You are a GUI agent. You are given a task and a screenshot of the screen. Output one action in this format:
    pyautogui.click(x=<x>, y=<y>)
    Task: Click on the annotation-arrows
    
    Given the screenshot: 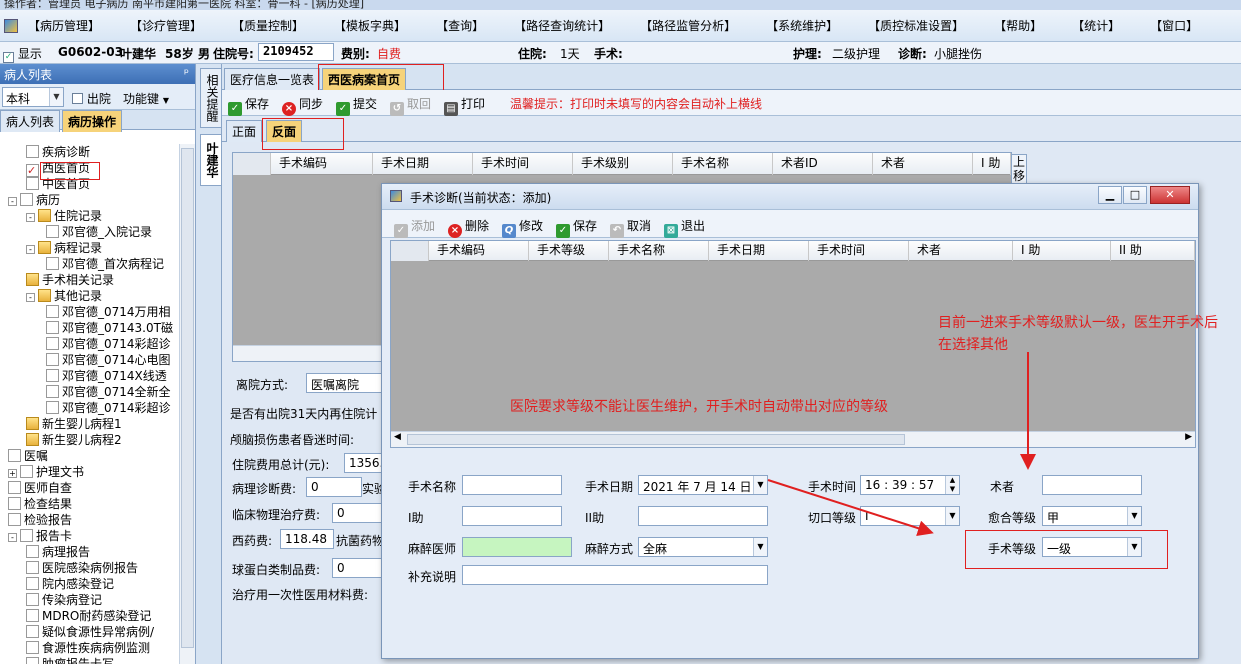 What is the action you would take?
    pyautogui.click(x=901, y=444)
    